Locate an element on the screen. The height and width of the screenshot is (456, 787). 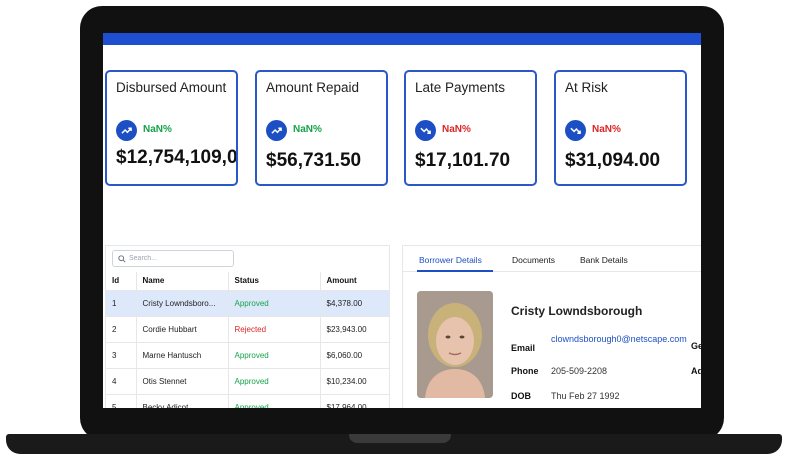
tab-documents: Documents is located at coordinates (533, 260).